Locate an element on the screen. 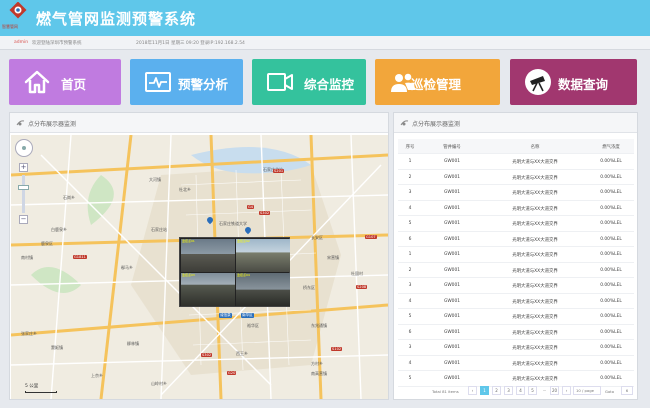  nav-monitor-label: 综合监控 is located at coordinates (329, 84).